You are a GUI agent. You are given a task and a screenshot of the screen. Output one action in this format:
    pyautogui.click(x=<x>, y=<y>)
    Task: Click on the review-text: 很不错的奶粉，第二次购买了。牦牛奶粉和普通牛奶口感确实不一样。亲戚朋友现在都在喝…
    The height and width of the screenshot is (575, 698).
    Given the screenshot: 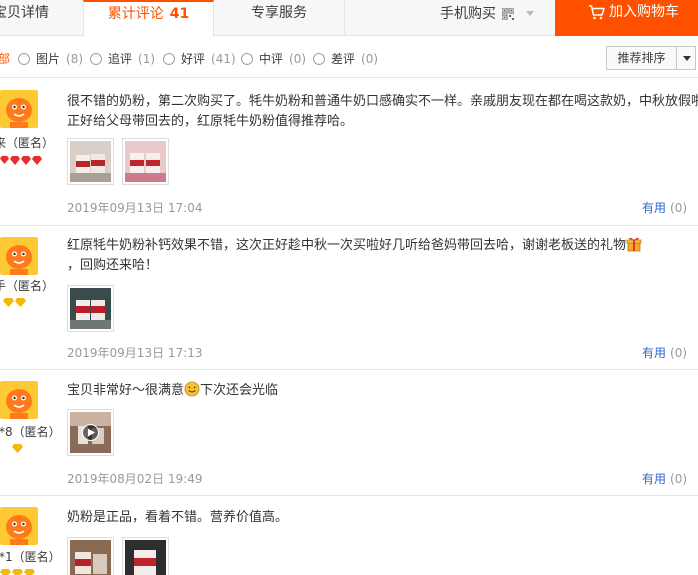 What is the action you would take?
    pyautogui.click(x=382, y=111)
    